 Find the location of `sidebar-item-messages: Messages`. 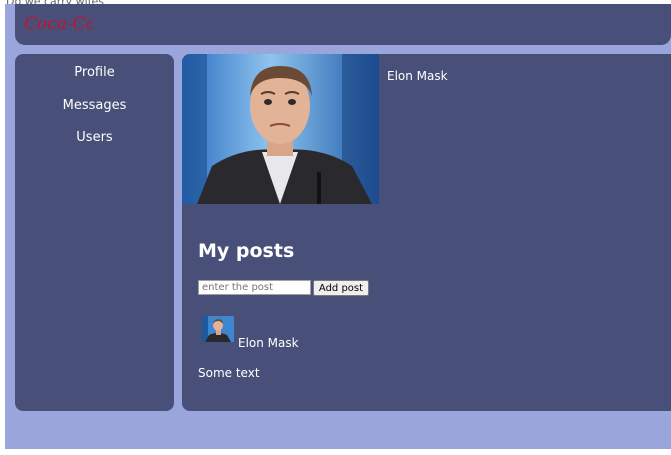

sidebar-item-messages: Messages is located at coordinates (94, 105).